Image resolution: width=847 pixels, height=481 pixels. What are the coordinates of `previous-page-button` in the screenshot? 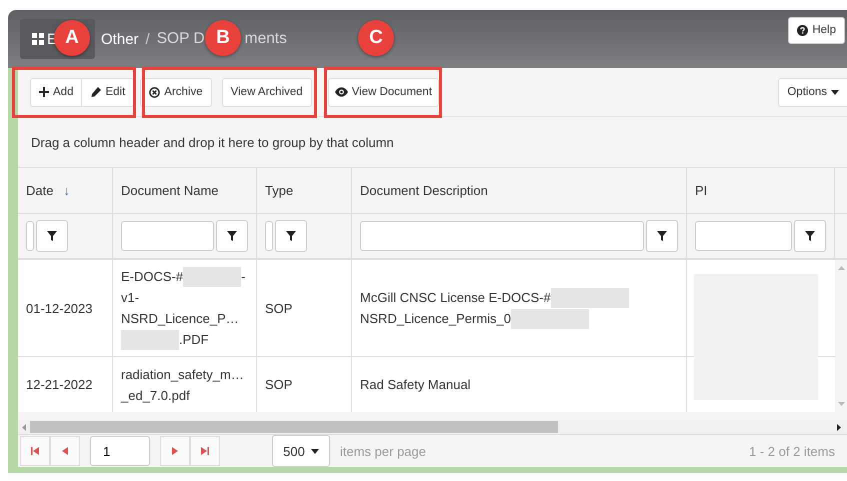 It's located at (65, 451).